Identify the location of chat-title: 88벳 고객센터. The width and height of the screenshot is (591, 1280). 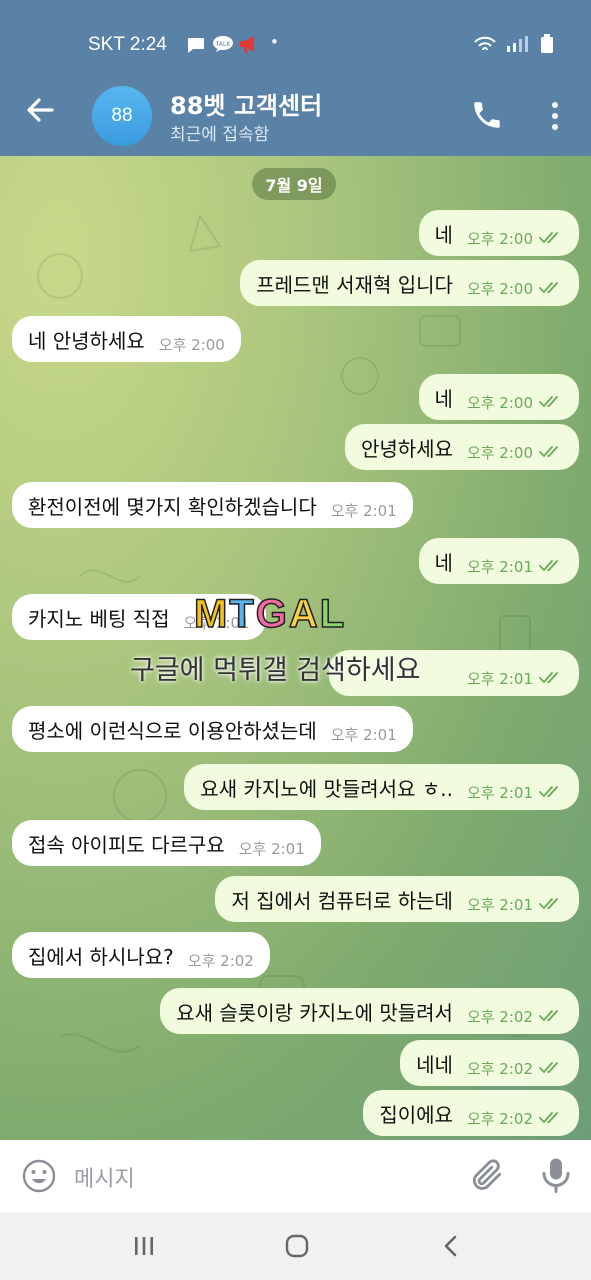
(246, 103).